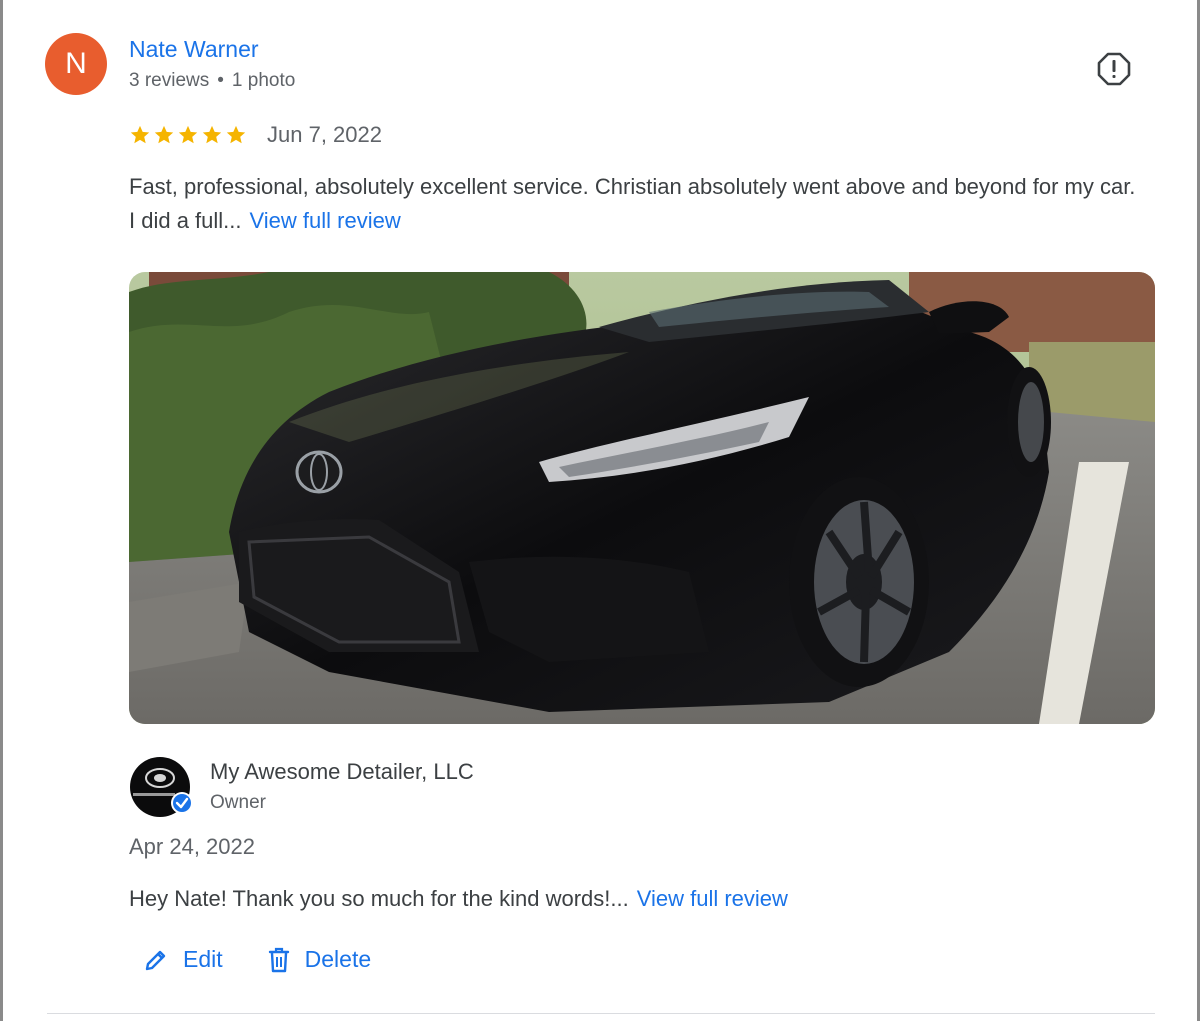 The width and height of the screenshot is (1200, 1021). Describe the element at coordinates (342, 771) in the screenshot. I see `owner-business-name: My Awesome Detailer, LLC` at that location.